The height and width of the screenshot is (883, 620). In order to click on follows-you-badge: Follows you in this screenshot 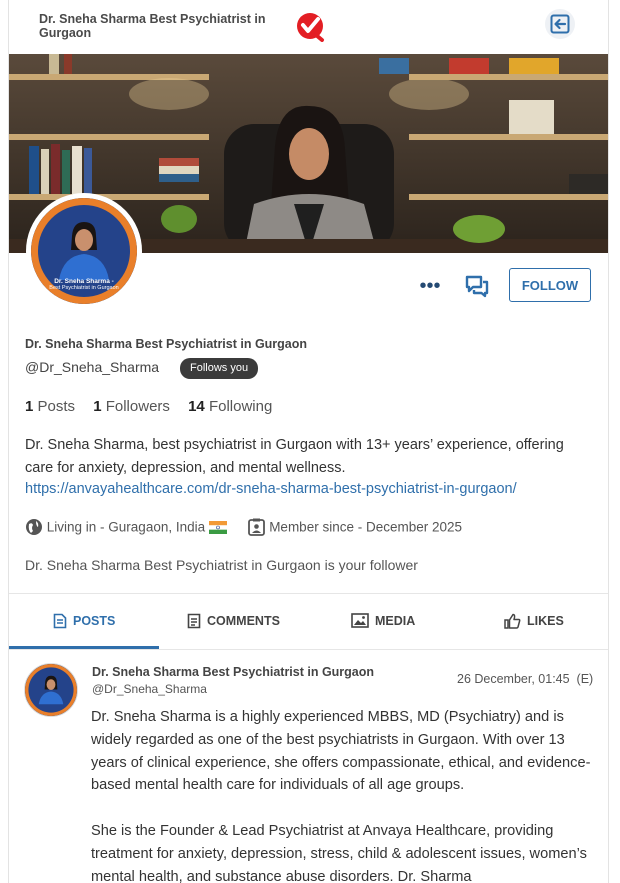, I will do `click(219, 368)`.